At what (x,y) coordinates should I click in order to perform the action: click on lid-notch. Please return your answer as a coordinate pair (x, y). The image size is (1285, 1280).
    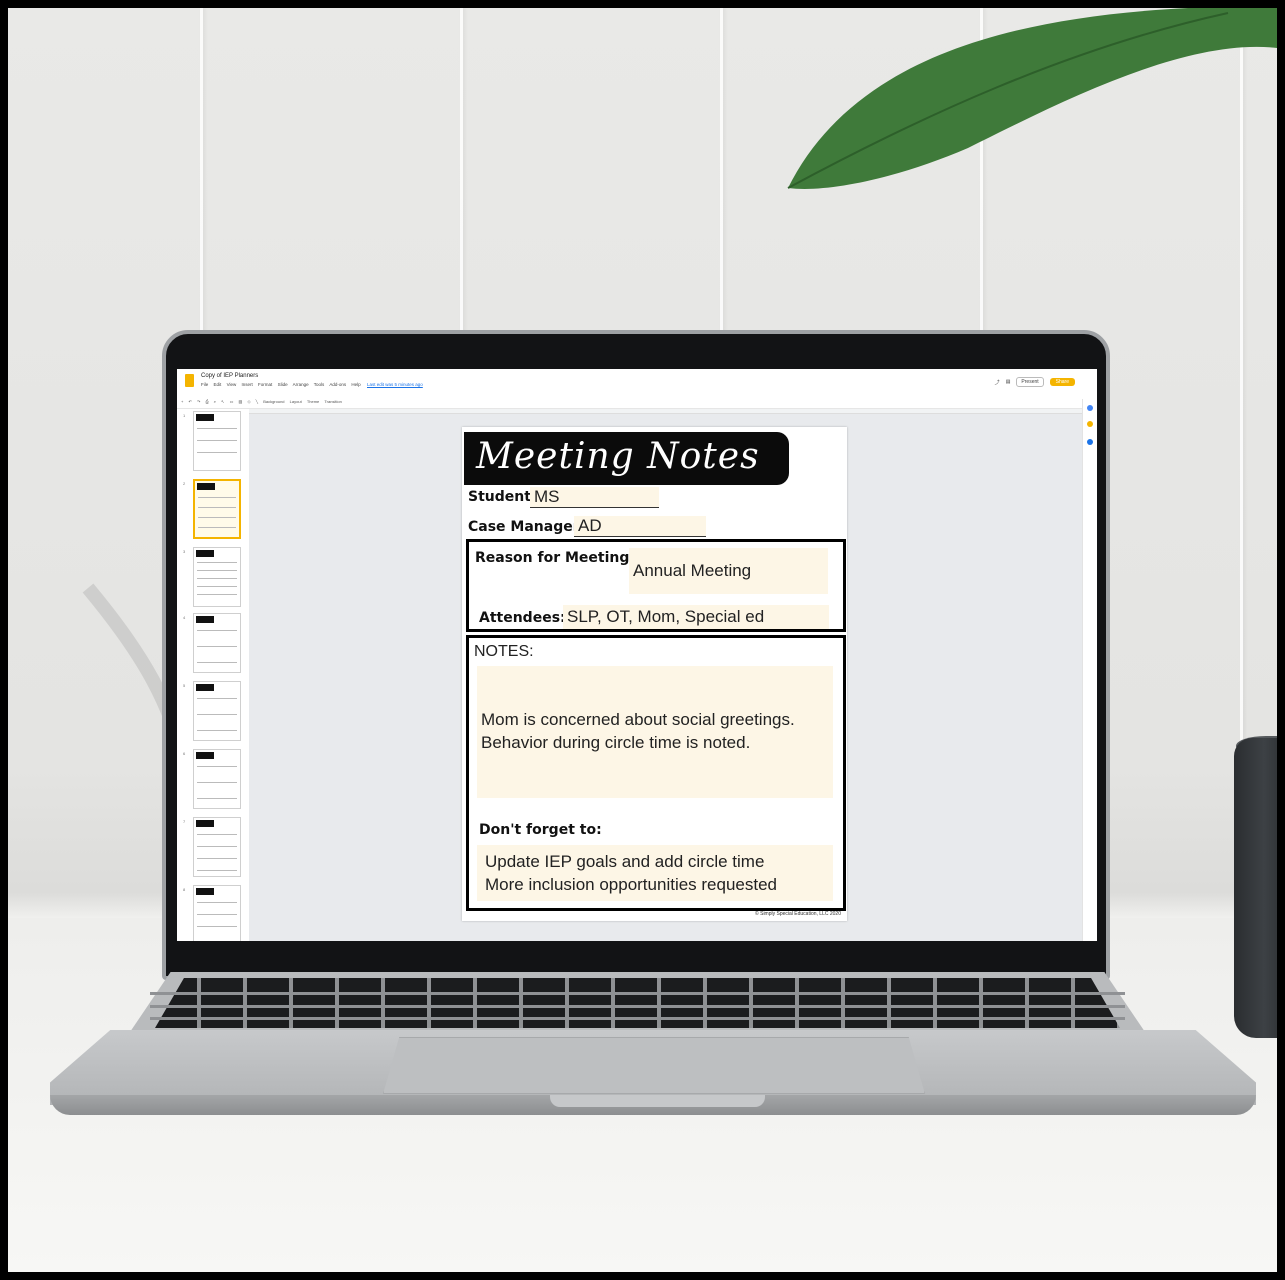
    Looking at the image, I should click on (657, 1101).